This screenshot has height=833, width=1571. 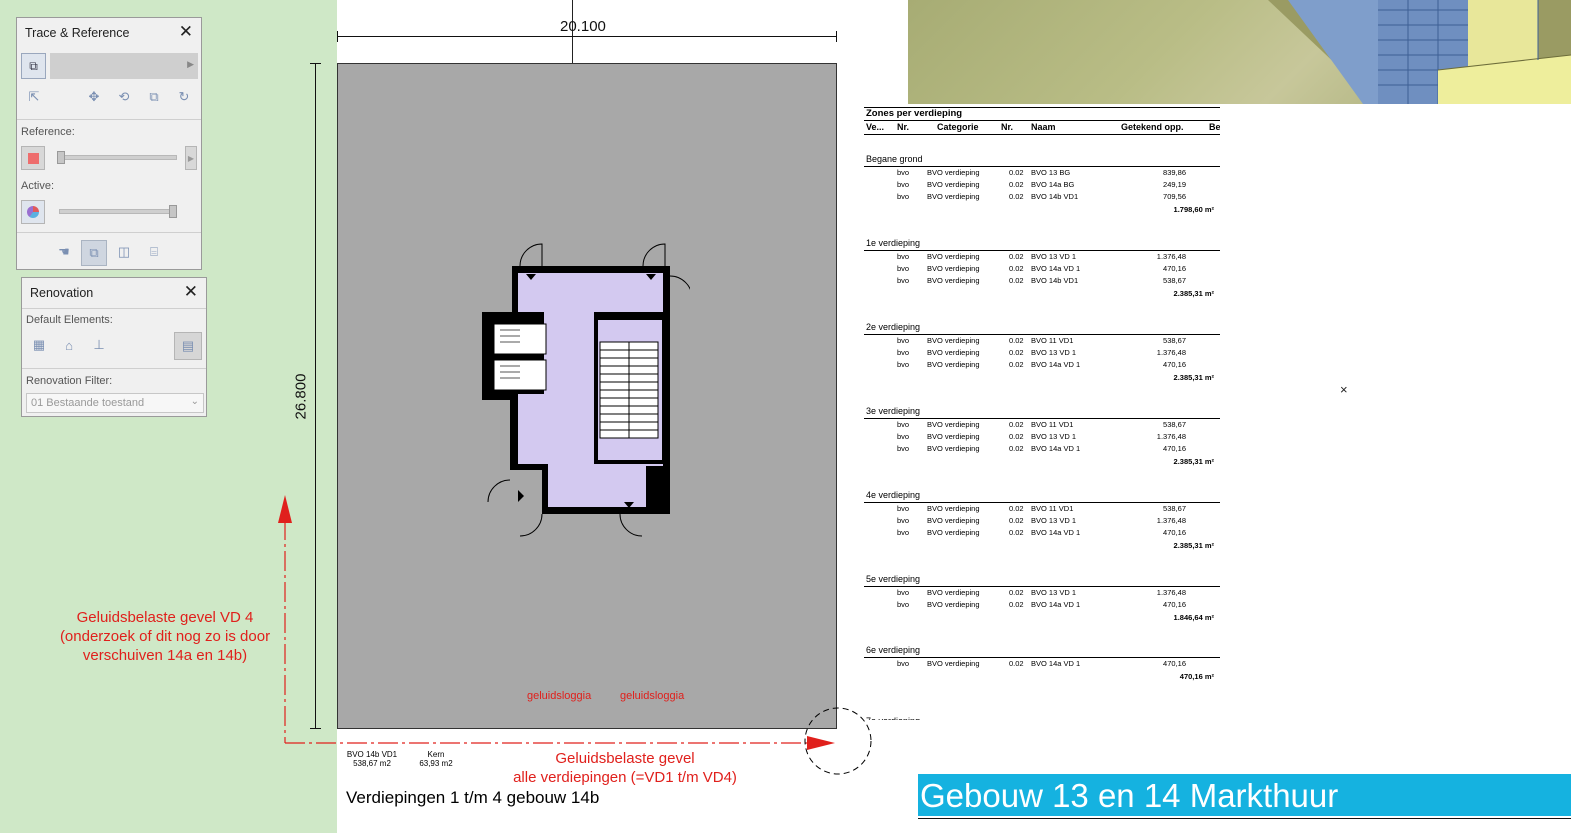 I want to click on move-reference-icon: ⇱, so click(x=34, y=97).